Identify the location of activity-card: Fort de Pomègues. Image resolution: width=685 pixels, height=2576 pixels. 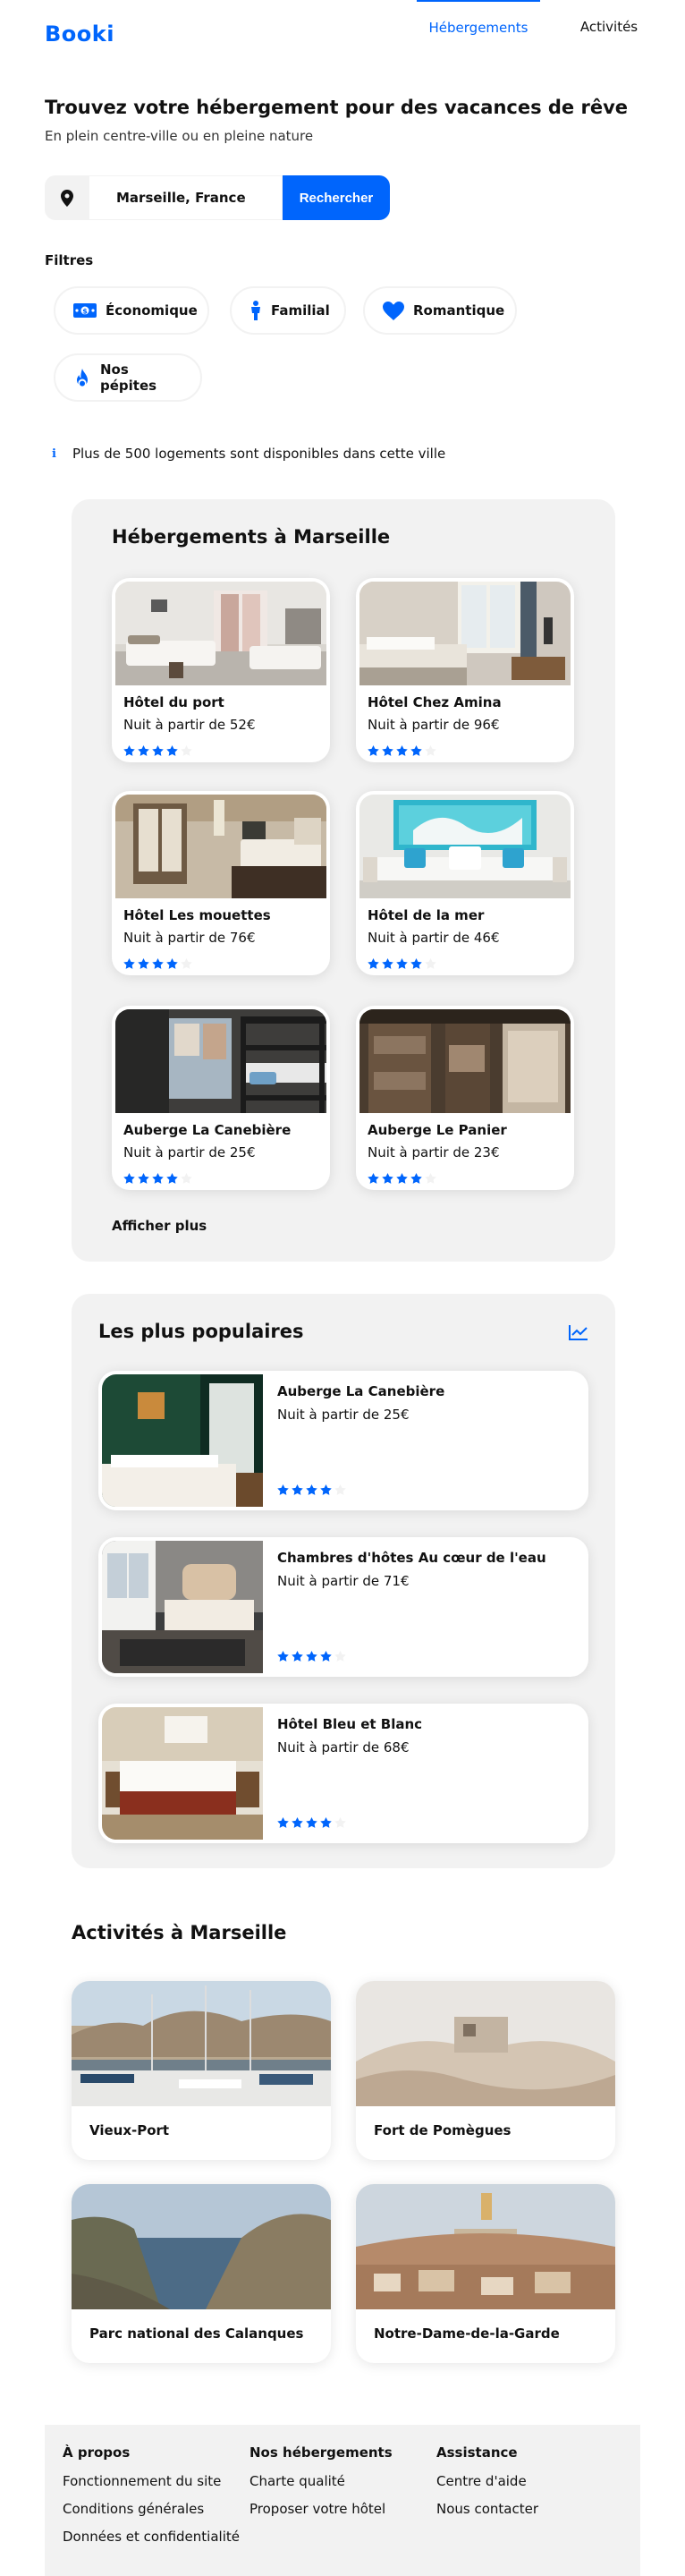
(485, 2070).